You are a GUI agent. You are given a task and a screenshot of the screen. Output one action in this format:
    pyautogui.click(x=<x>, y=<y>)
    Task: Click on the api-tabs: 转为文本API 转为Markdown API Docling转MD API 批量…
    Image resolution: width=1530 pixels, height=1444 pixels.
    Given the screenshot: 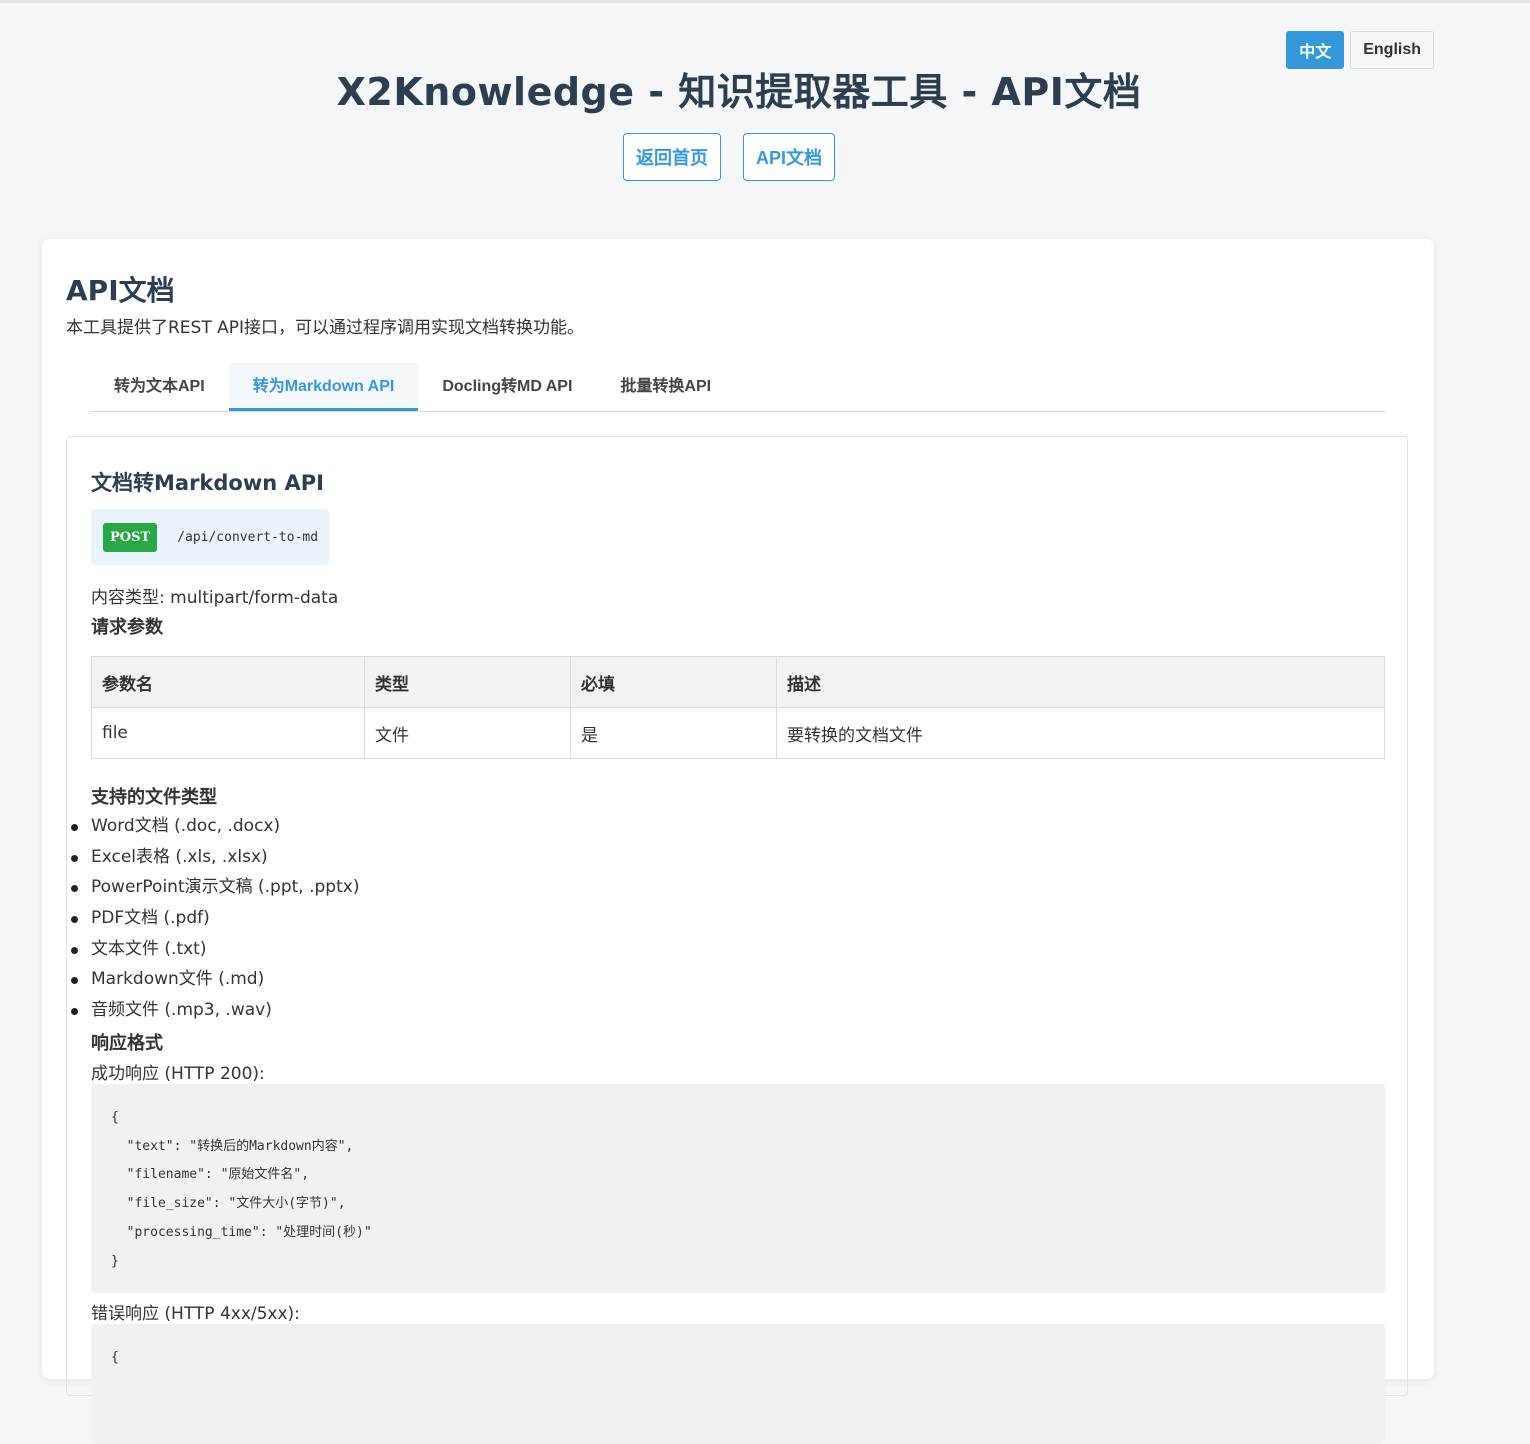 What is the action you would take?
    pyautogui.click(x=738, y=387)
    